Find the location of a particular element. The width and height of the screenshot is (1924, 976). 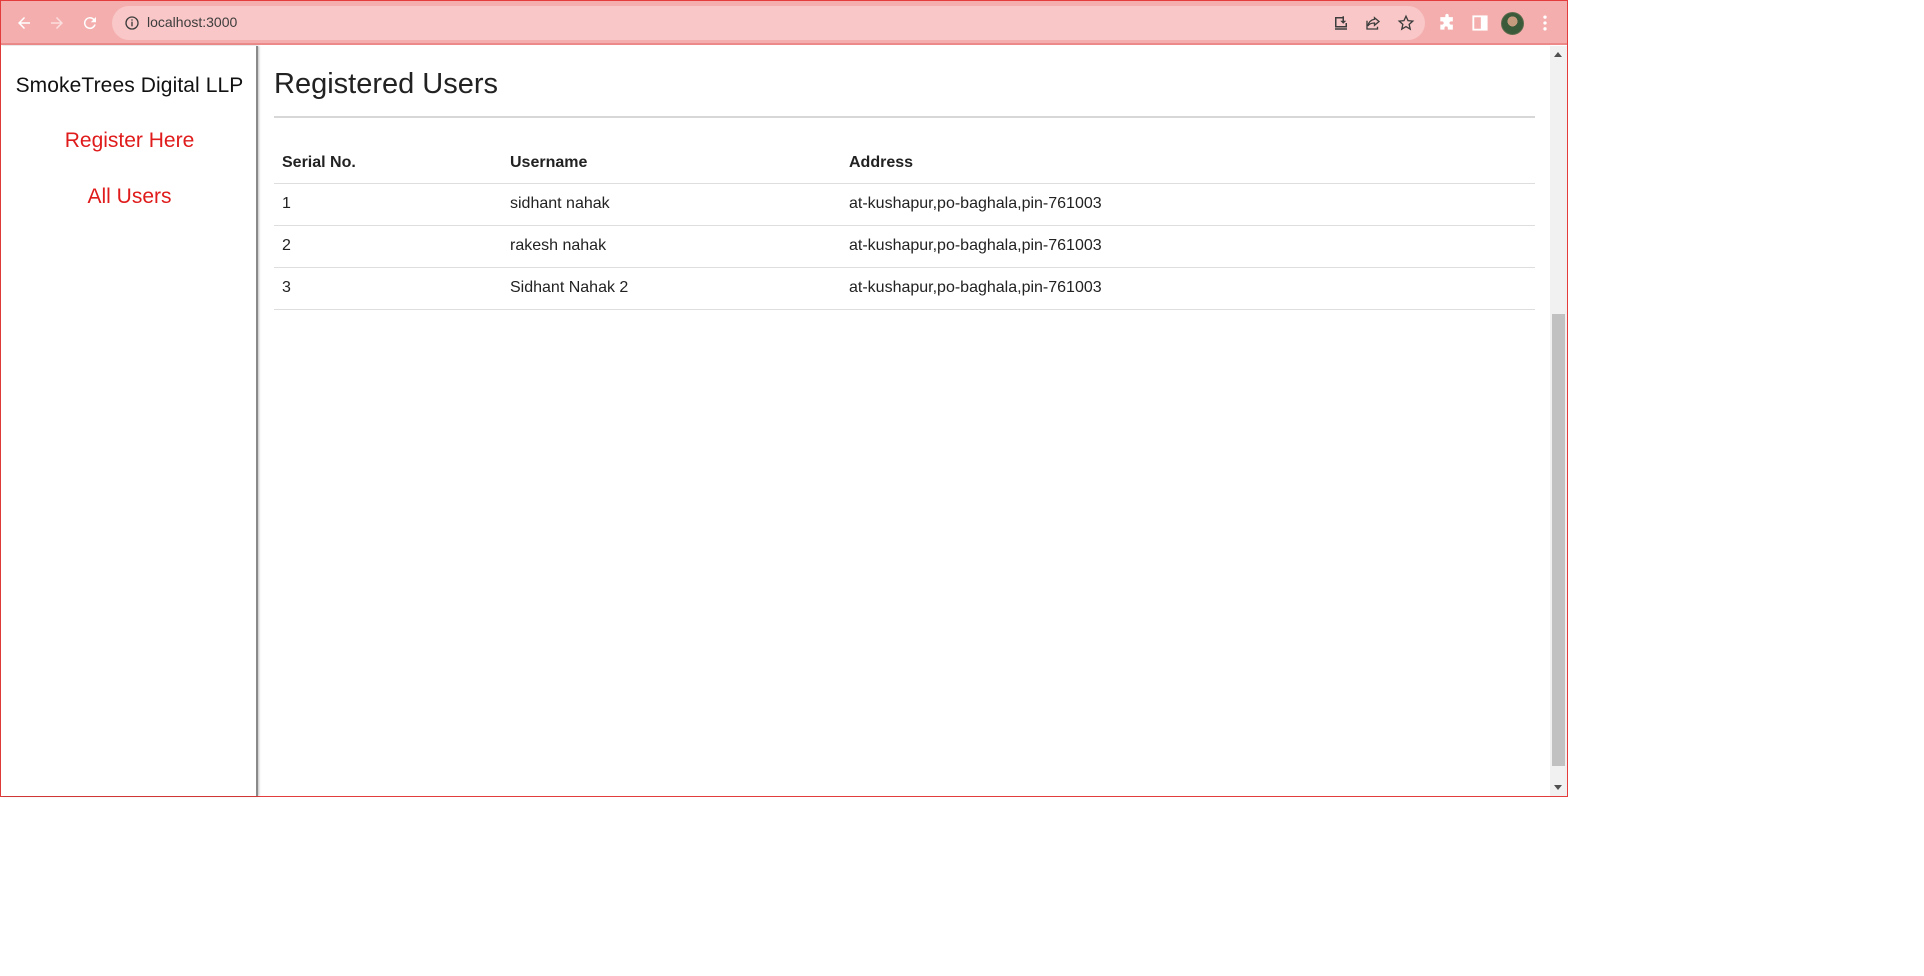

share-icon is located at coordinates (1373, 23).